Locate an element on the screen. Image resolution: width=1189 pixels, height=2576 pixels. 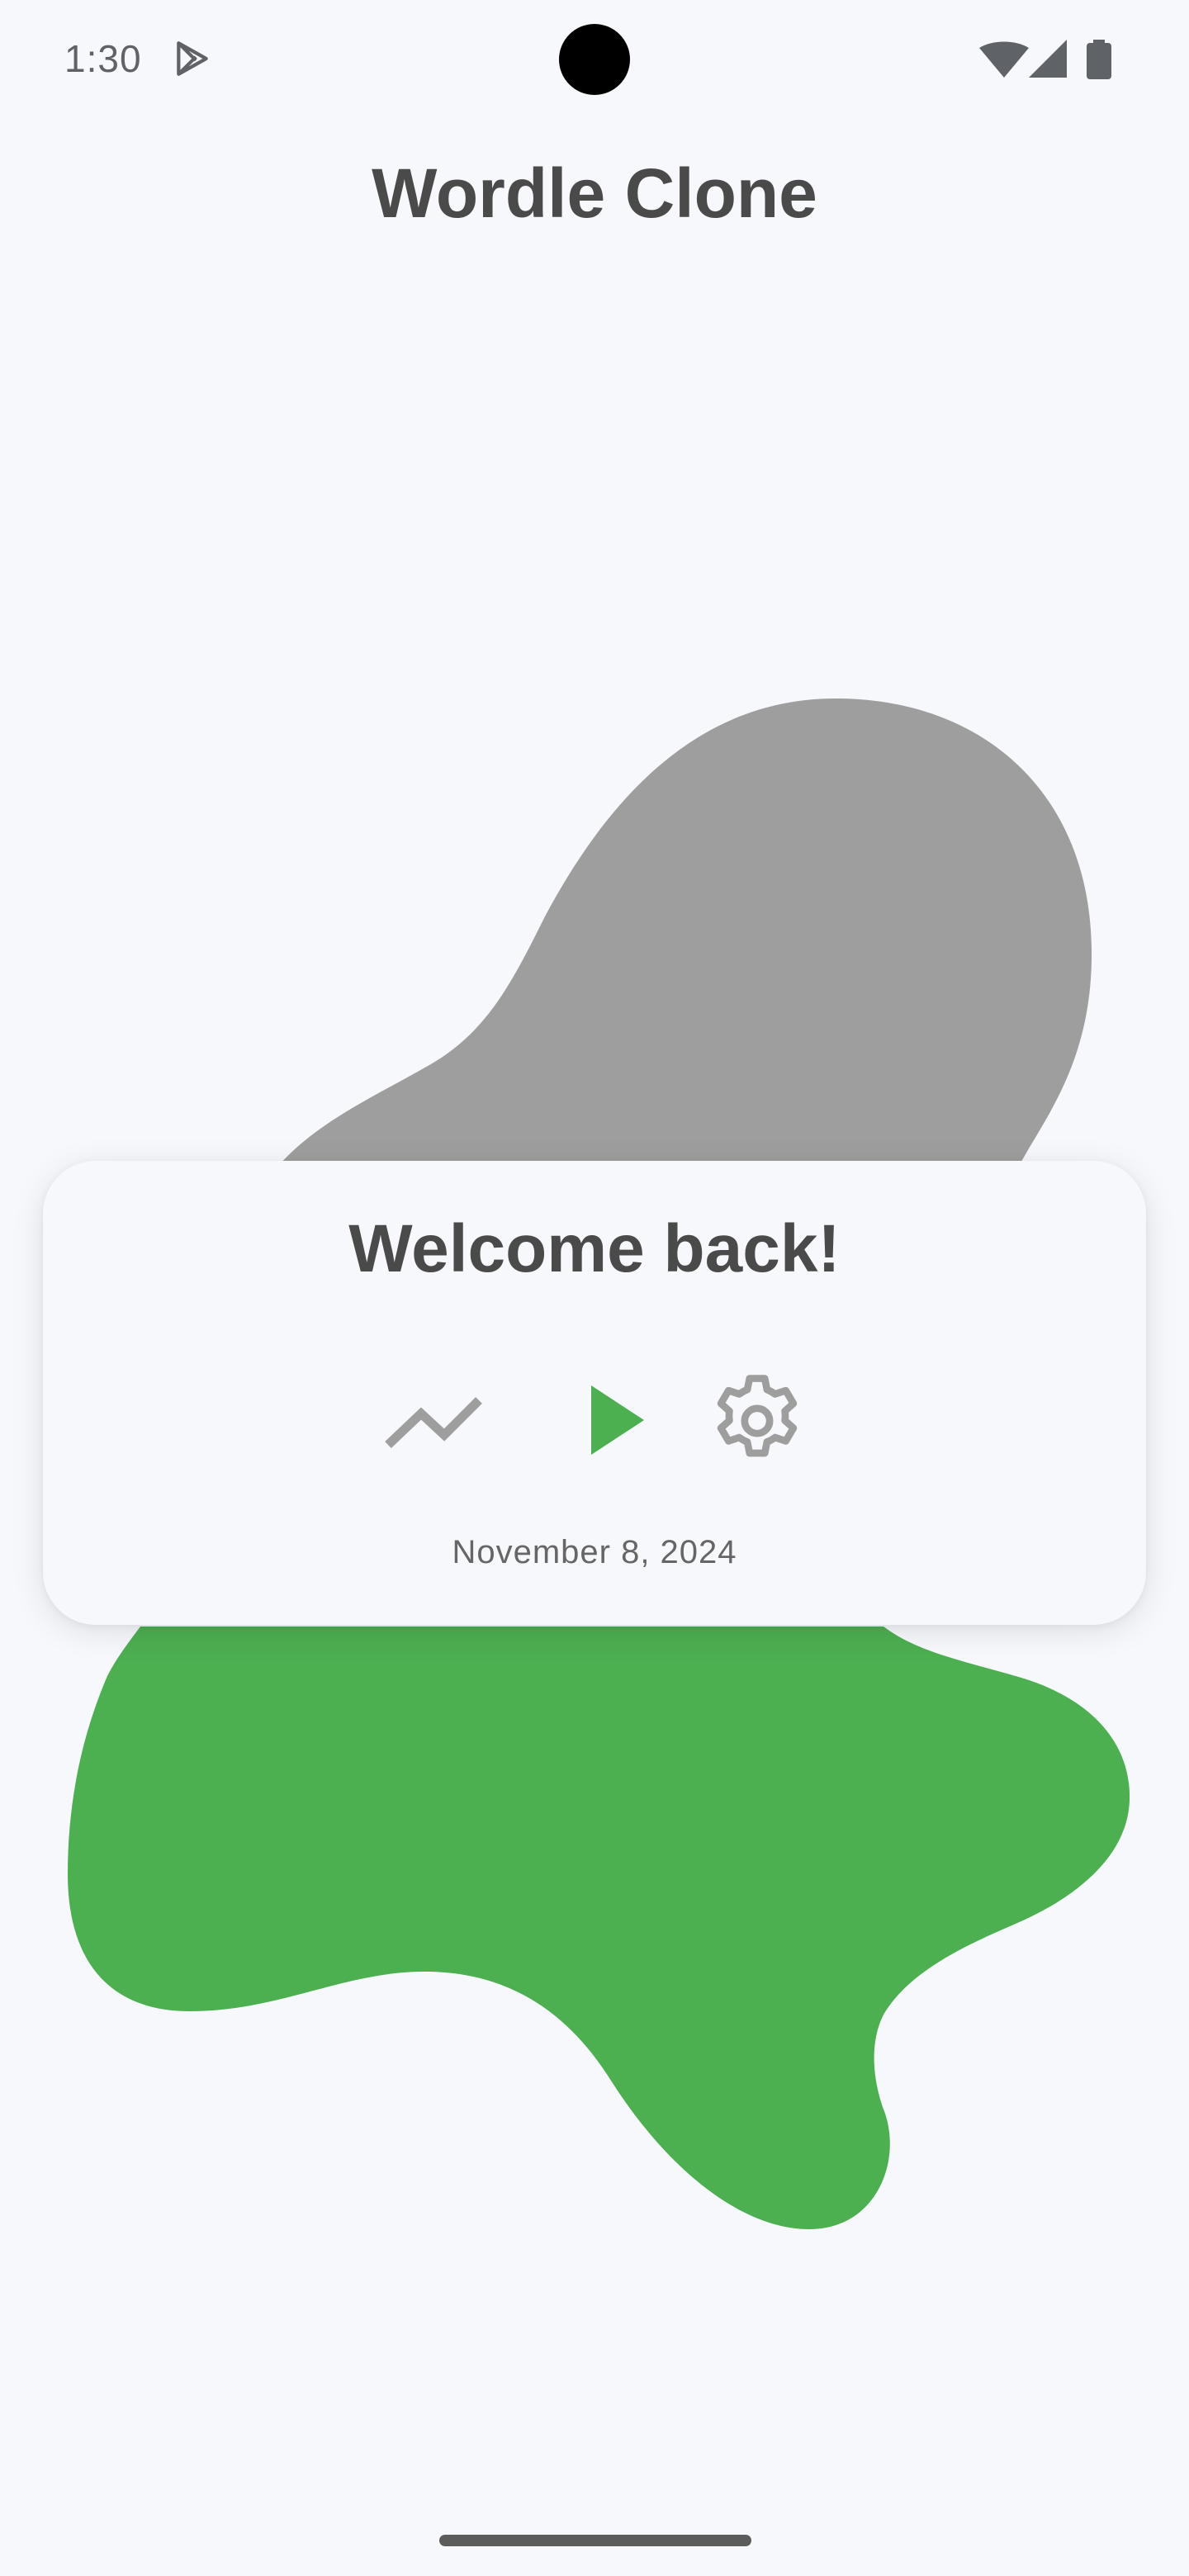
signal-icon is located at coordinates (1048, 59).